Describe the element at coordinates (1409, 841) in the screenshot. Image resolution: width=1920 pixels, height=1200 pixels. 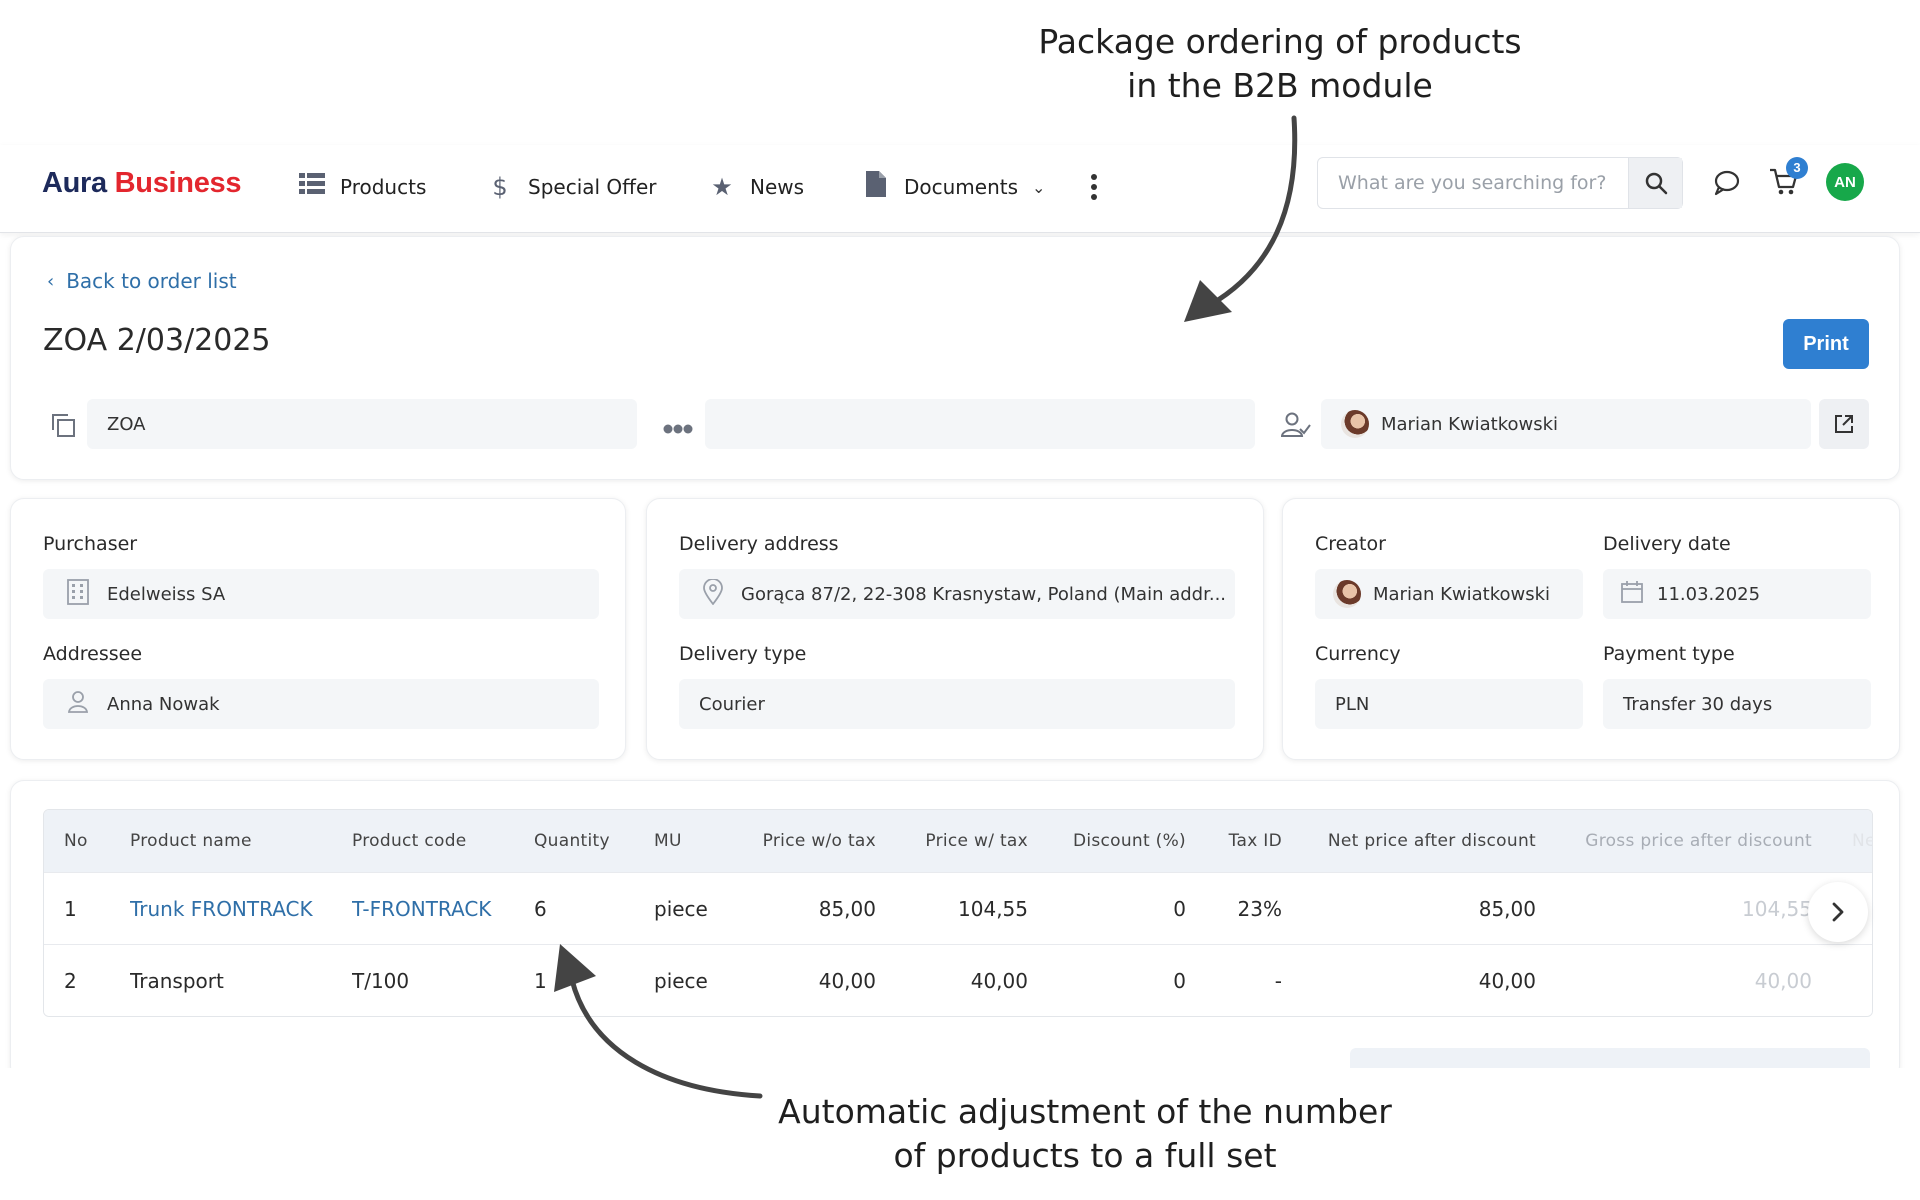
I see `header-net-price: Net price after discount` at that location.